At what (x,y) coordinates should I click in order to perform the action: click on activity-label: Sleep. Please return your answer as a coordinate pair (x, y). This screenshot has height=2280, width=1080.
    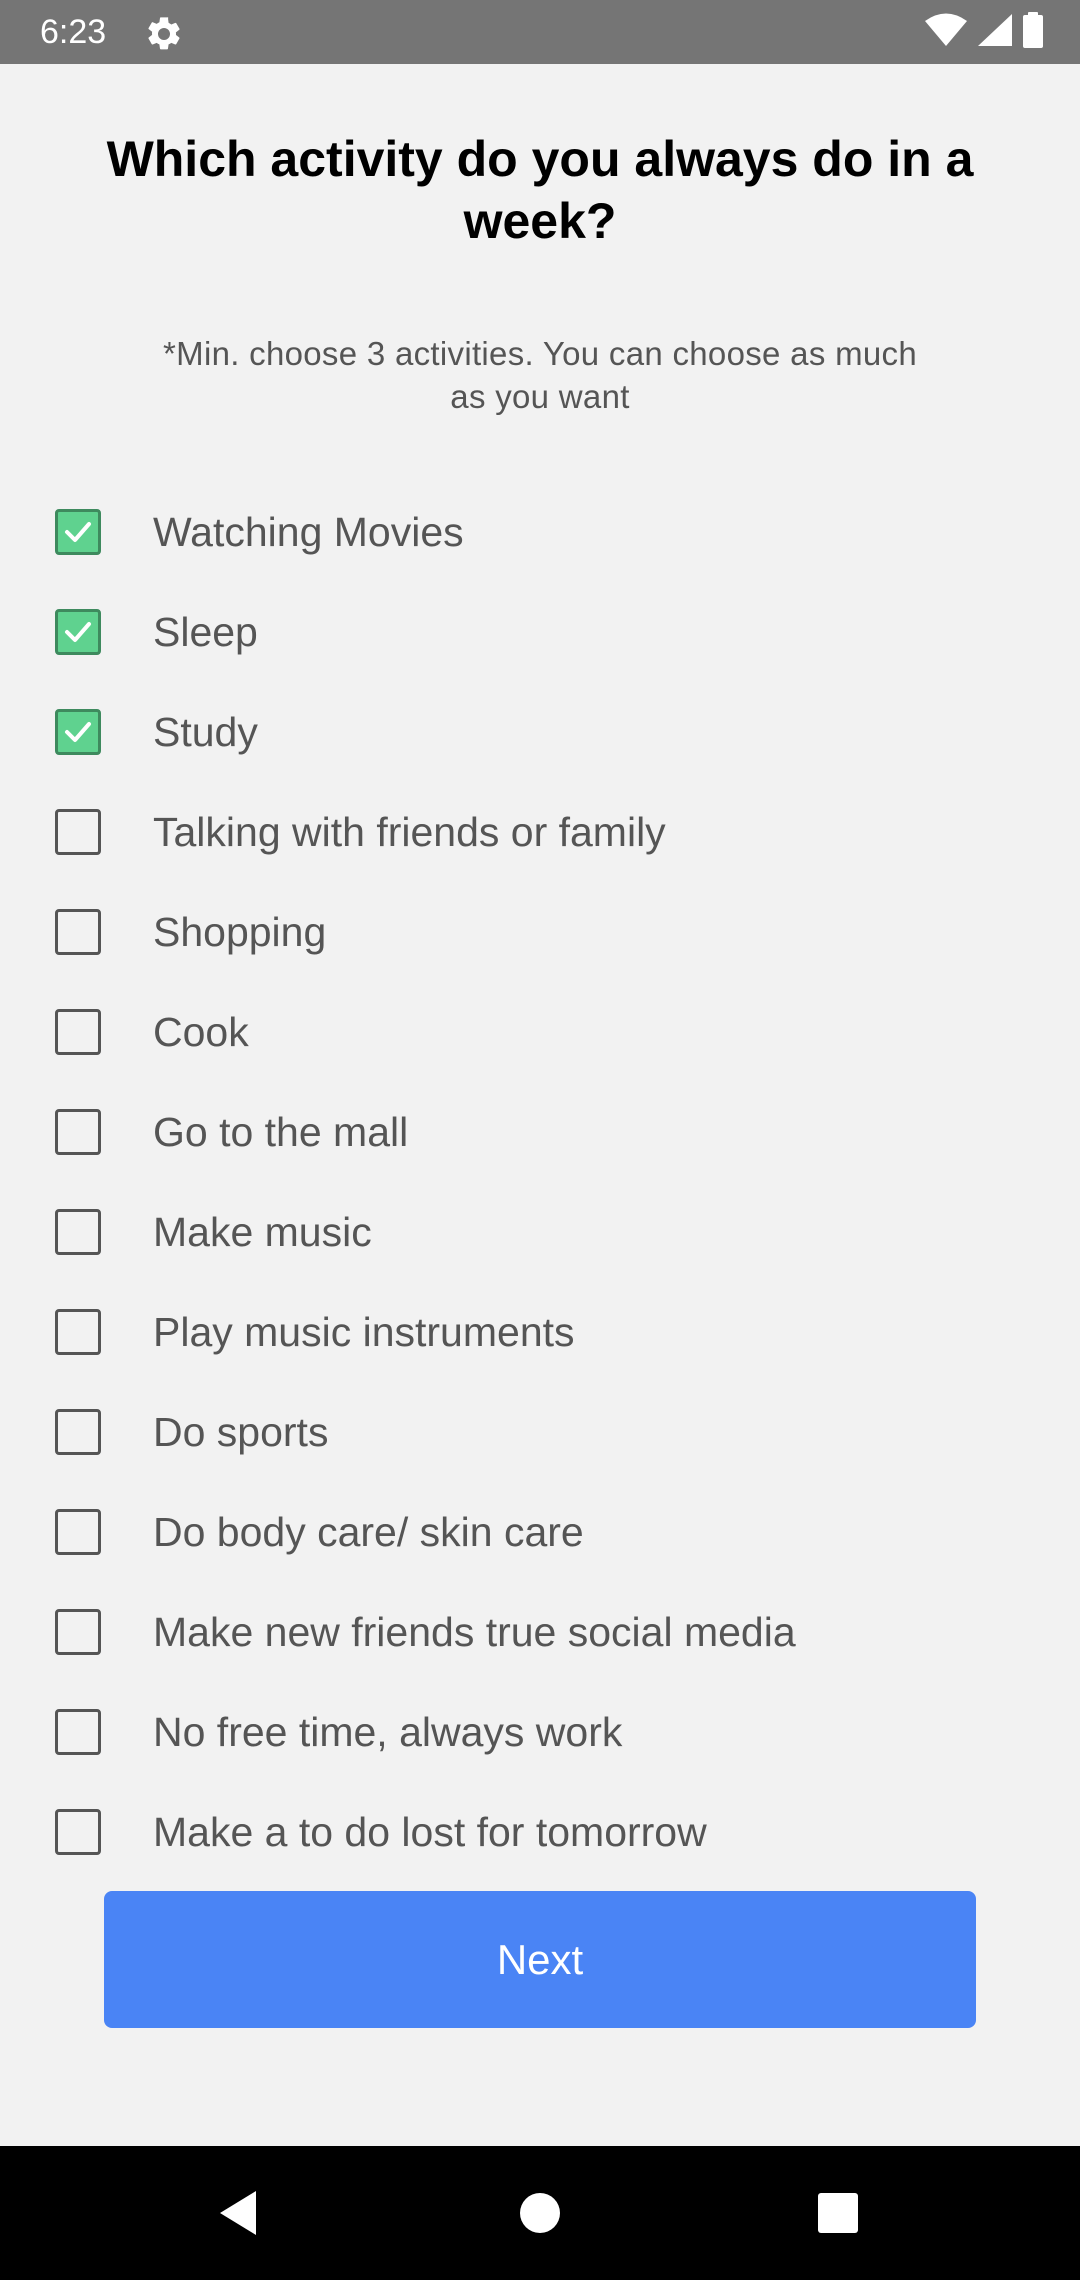
    Looking at the image, I should click on (205, 632).